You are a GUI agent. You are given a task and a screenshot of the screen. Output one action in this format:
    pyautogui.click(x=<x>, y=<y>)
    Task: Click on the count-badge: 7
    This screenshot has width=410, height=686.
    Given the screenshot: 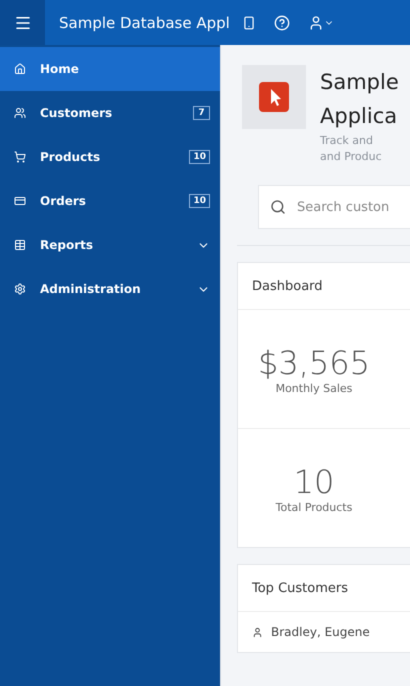 What is the action you would take?
    pyautogui.click(x=201, y=113)
    